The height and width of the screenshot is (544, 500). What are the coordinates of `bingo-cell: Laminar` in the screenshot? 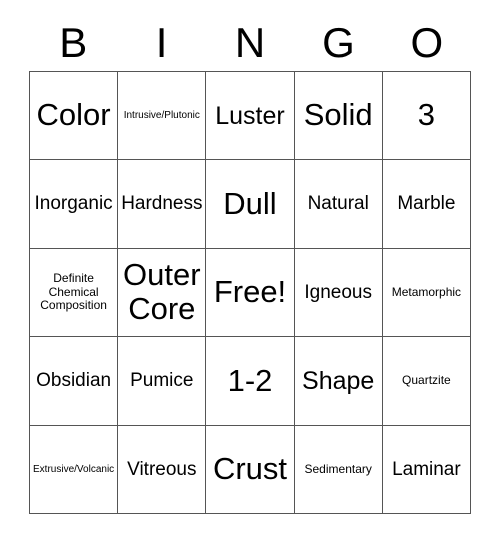 It's located at (426, 469).